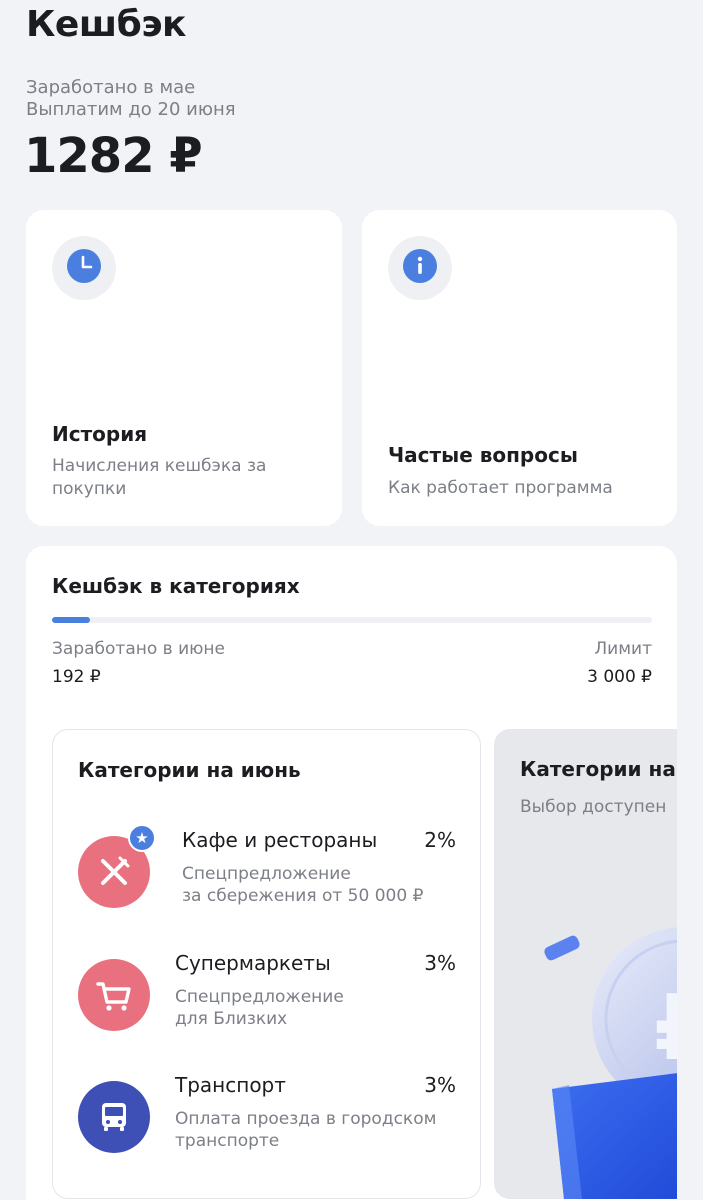 This screenshot has height=1200, width=703. Describe the element at coordinates (113, 156) in the screenshot. I see `cashback-amount: 1282 ₽` at that location.